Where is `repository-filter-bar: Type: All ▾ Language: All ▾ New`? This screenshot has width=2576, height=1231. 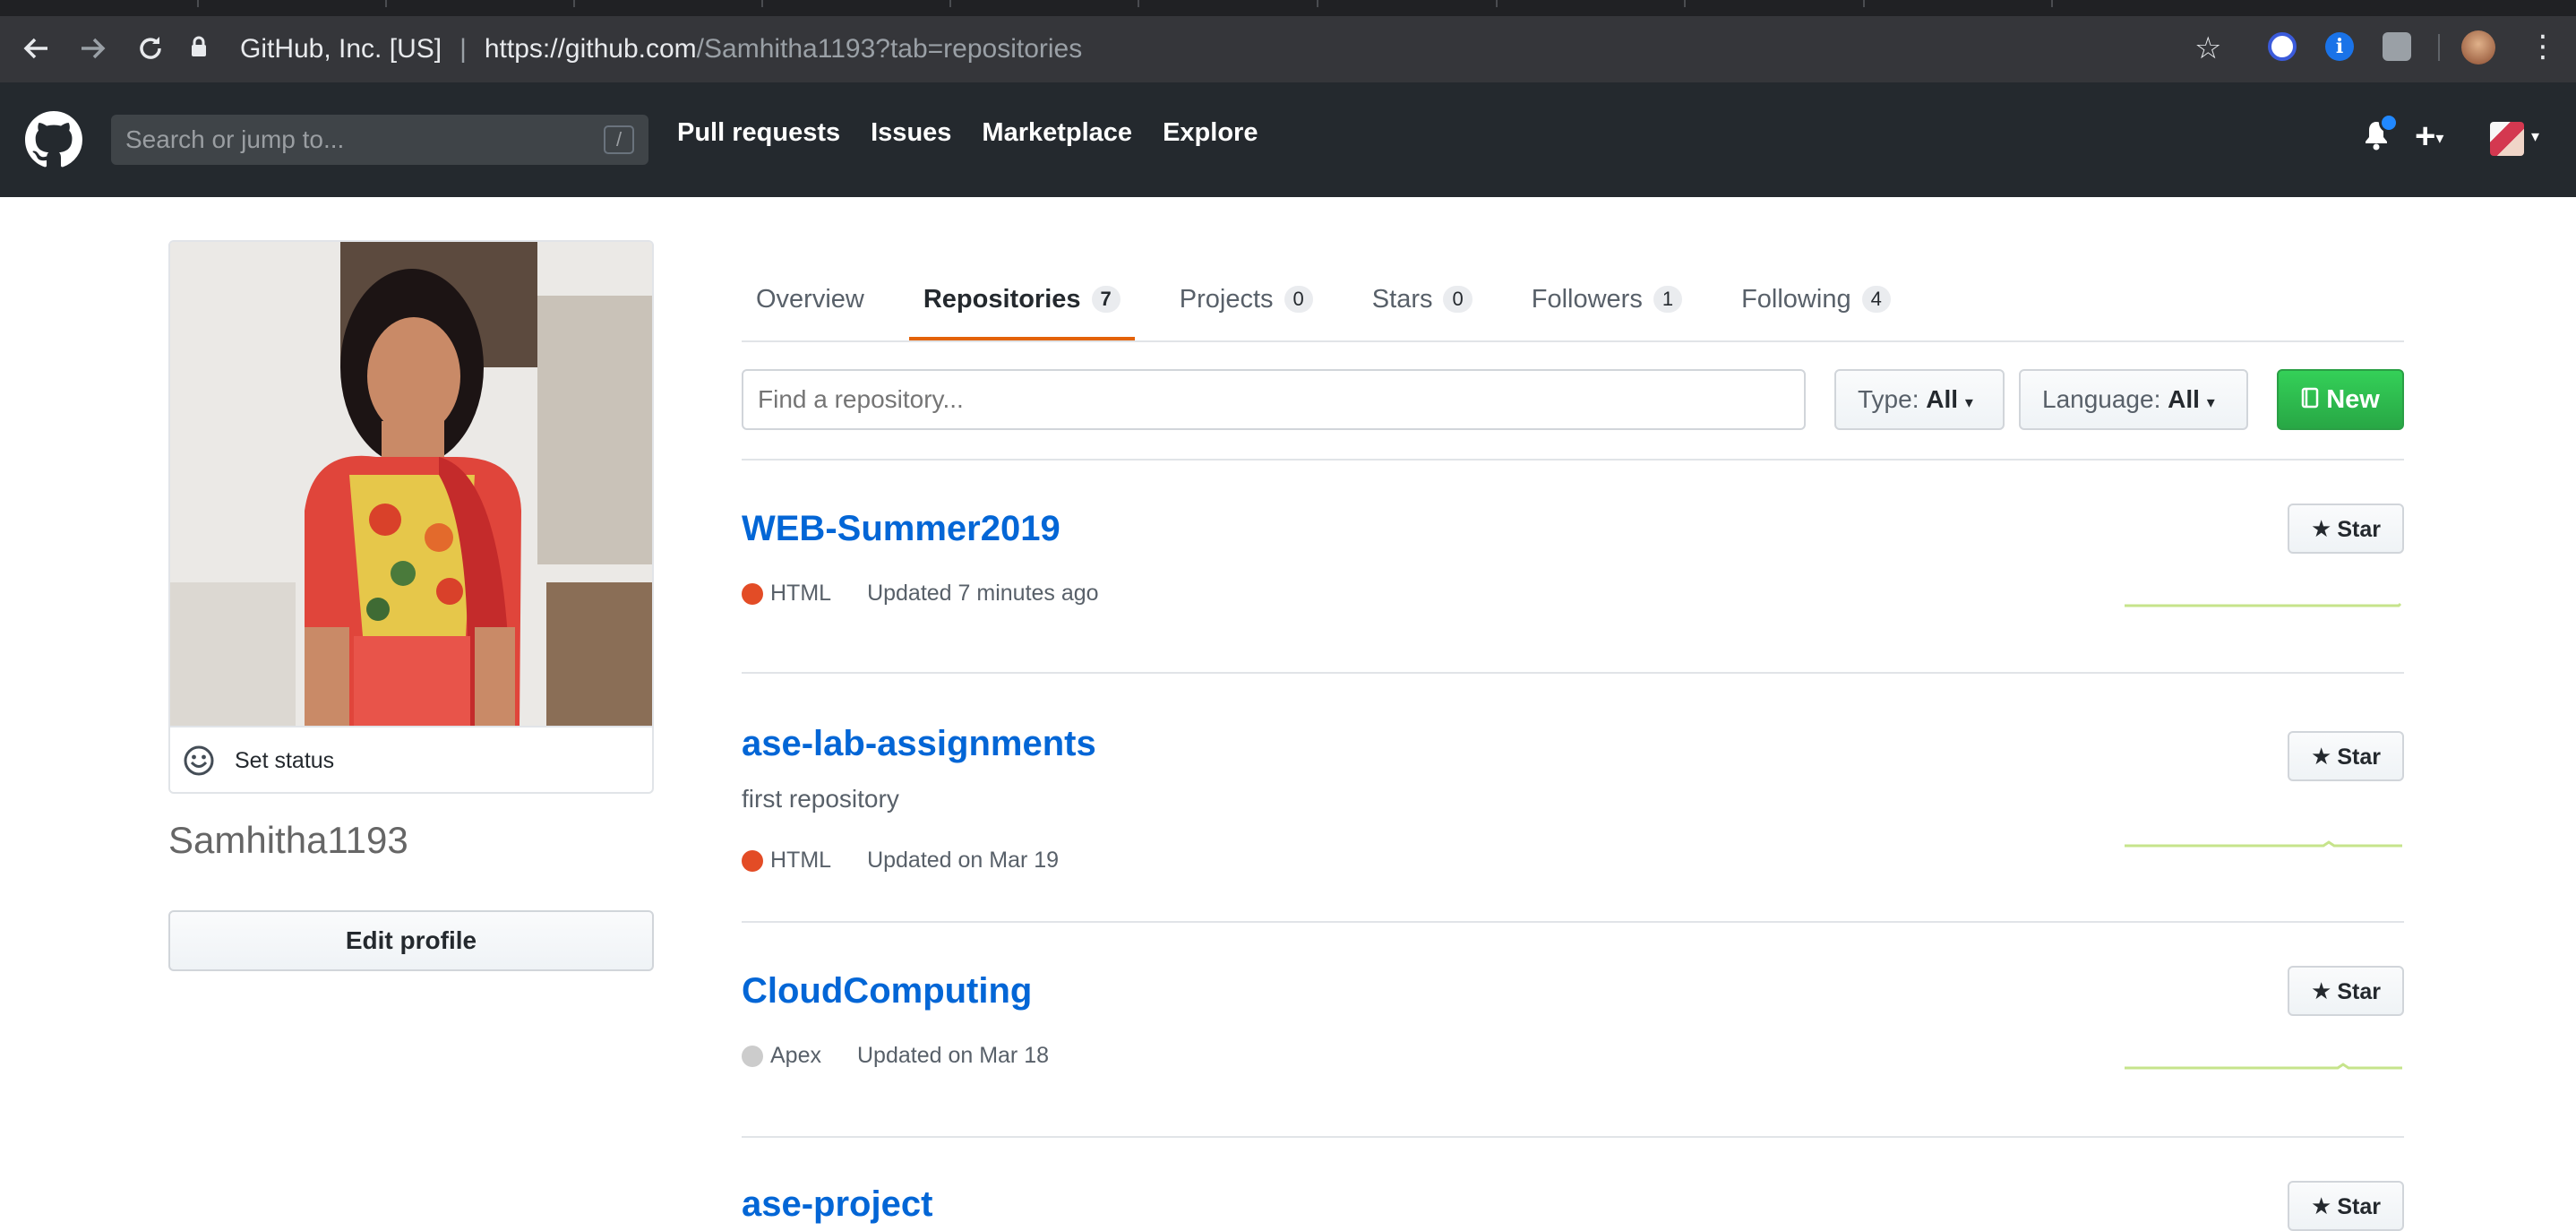
repository-filter-bar: Type: All ▾ Language: All ▾ New is located at coordinates (1573, 415).